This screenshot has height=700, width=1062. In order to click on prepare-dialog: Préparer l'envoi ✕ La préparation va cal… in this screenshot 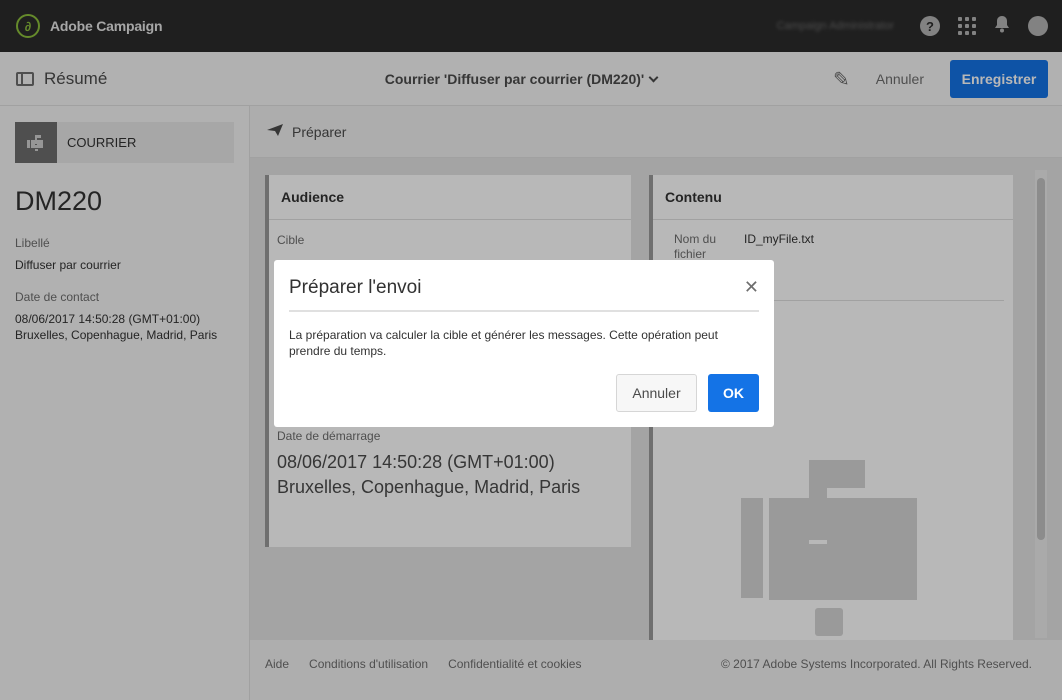, I will do `click(524, 343)`.